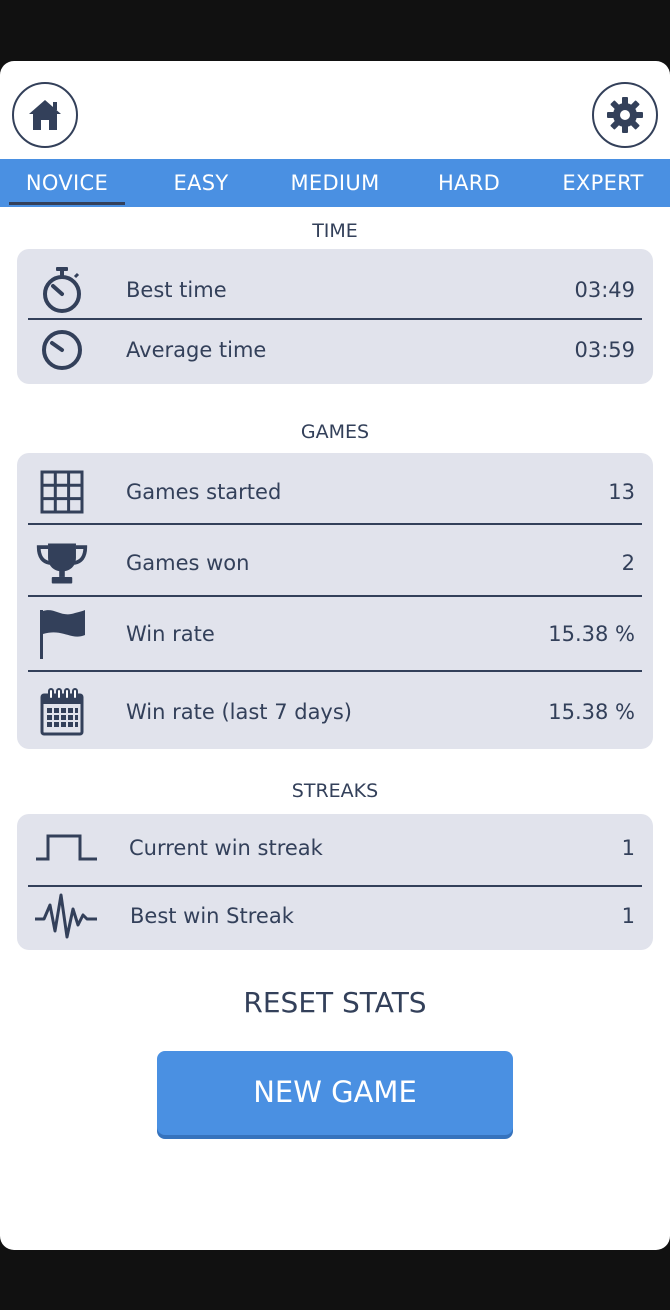 Image resolution: width=670 pixels, height=1310 pixels. I want to click on stat-label: Best win Streak, so click(212, 916).